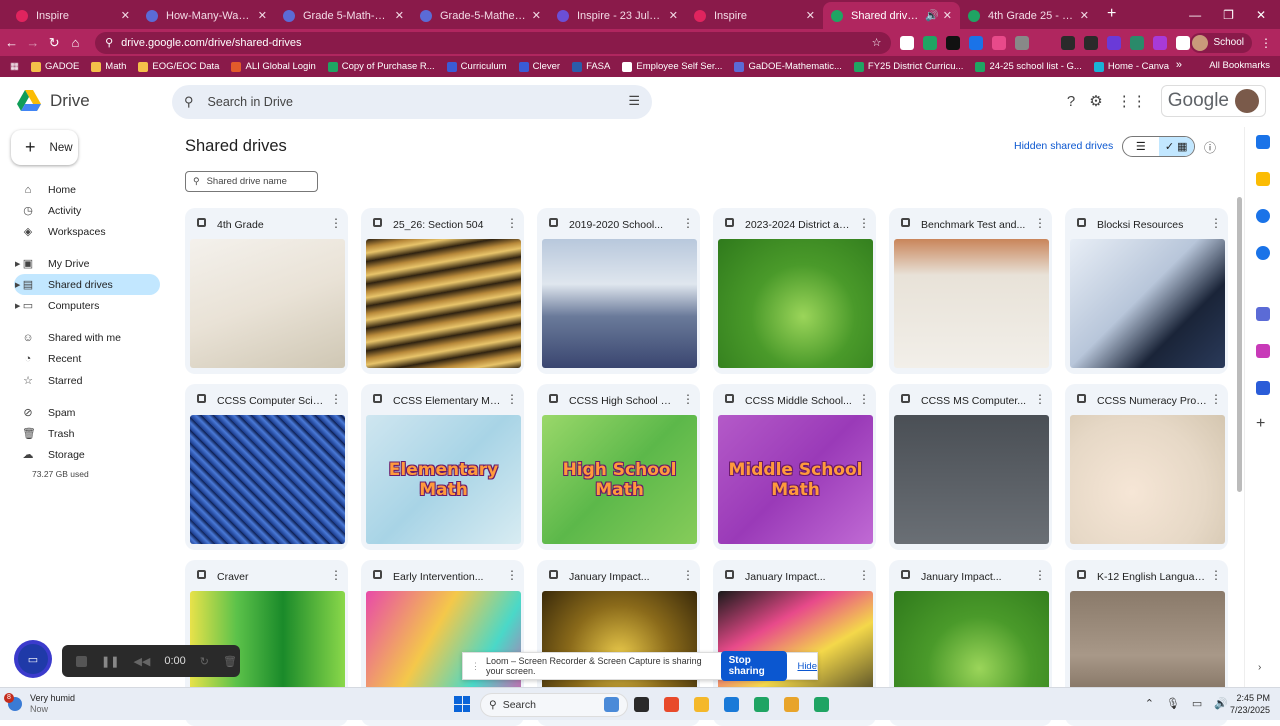  I want to click on new-tab-button: +, so click(1111, 14).